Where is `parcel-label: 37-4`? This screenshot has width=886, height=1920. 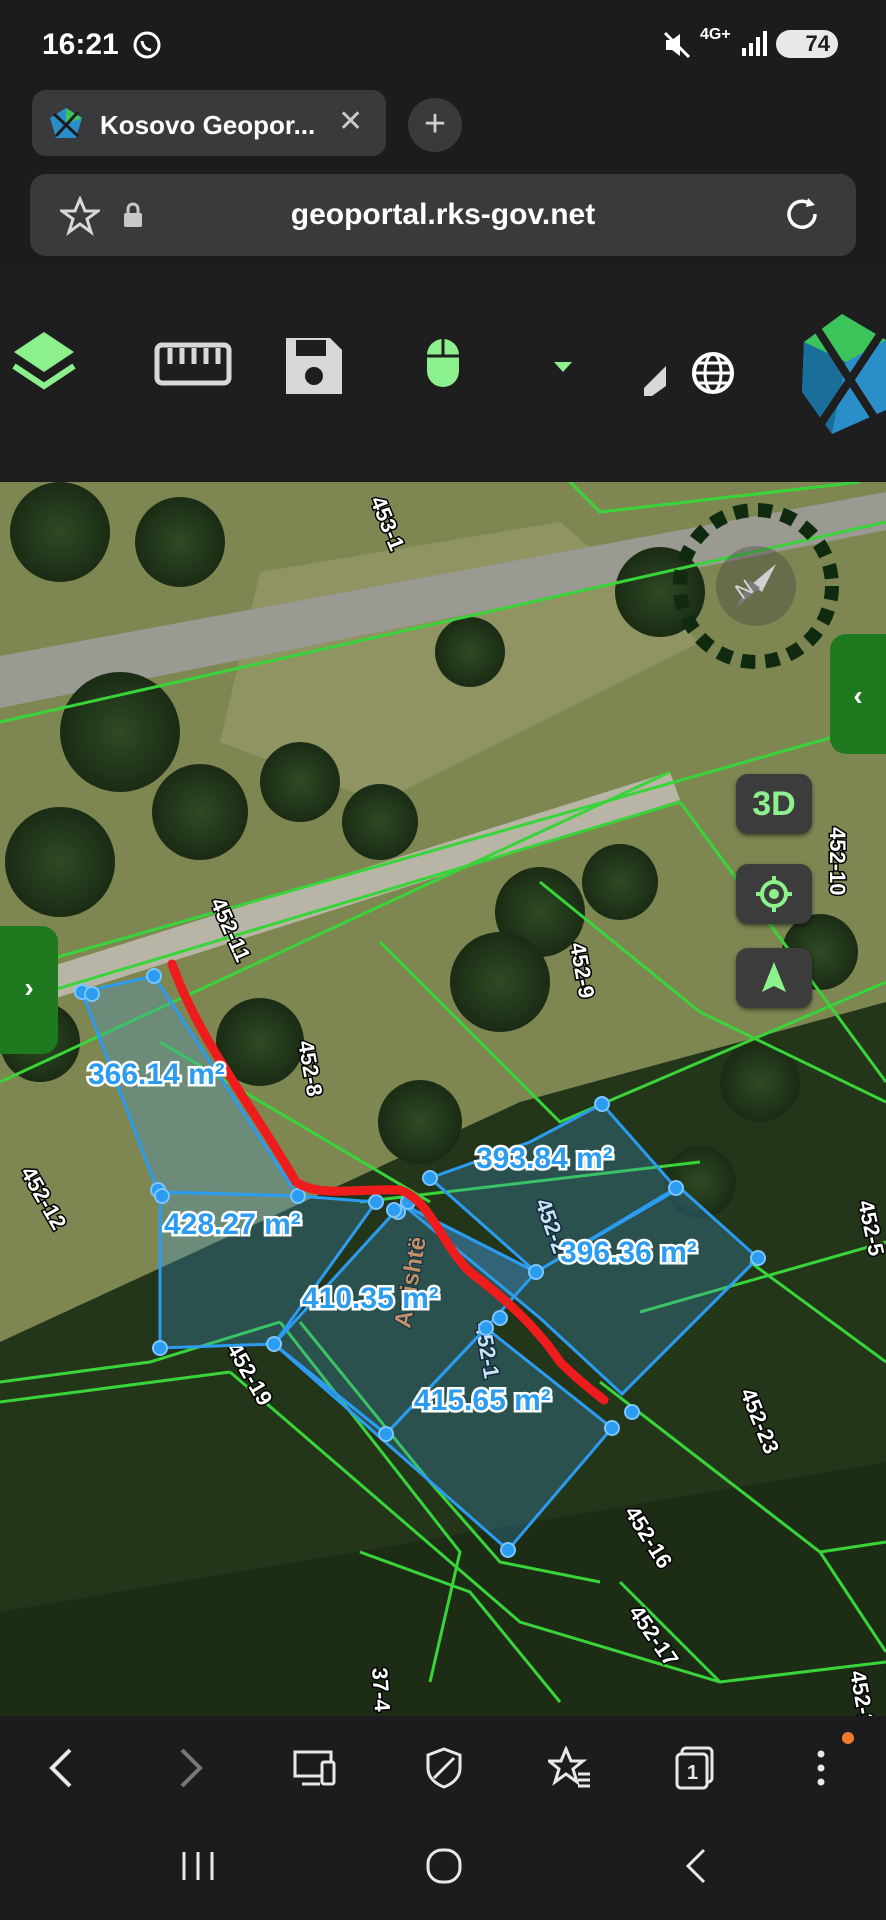 parcel-label: 37-4 is located at coordinates (381, 1690).